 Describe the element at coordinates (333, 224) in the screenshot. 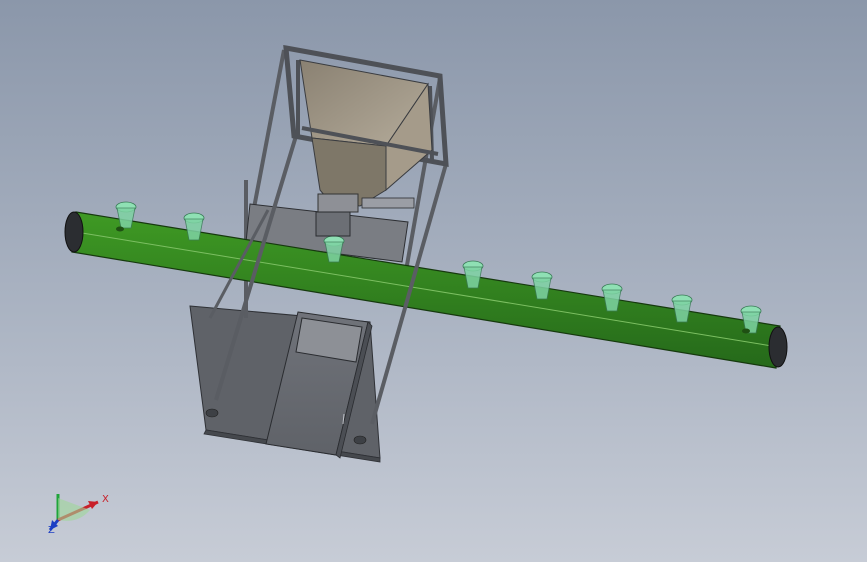

I see `dispenser-valve` at that location.